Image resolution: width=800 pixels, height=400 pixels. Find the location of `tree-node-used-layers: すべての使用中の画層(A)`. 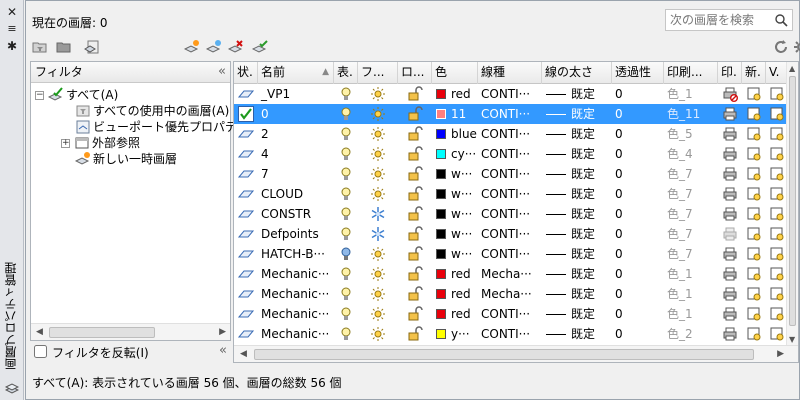

tree-node-used-layers: すべての使用中の画層(A) is located at coordinates (152, 111).